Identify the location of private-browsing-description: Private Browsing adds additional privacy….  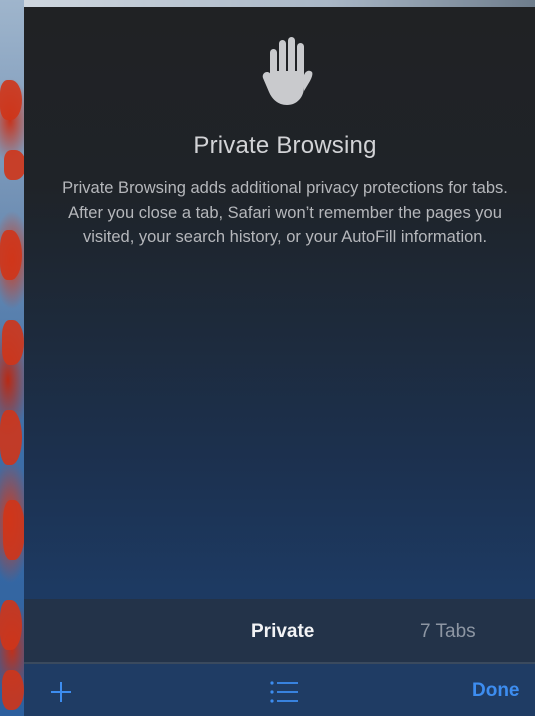
(285, 212).